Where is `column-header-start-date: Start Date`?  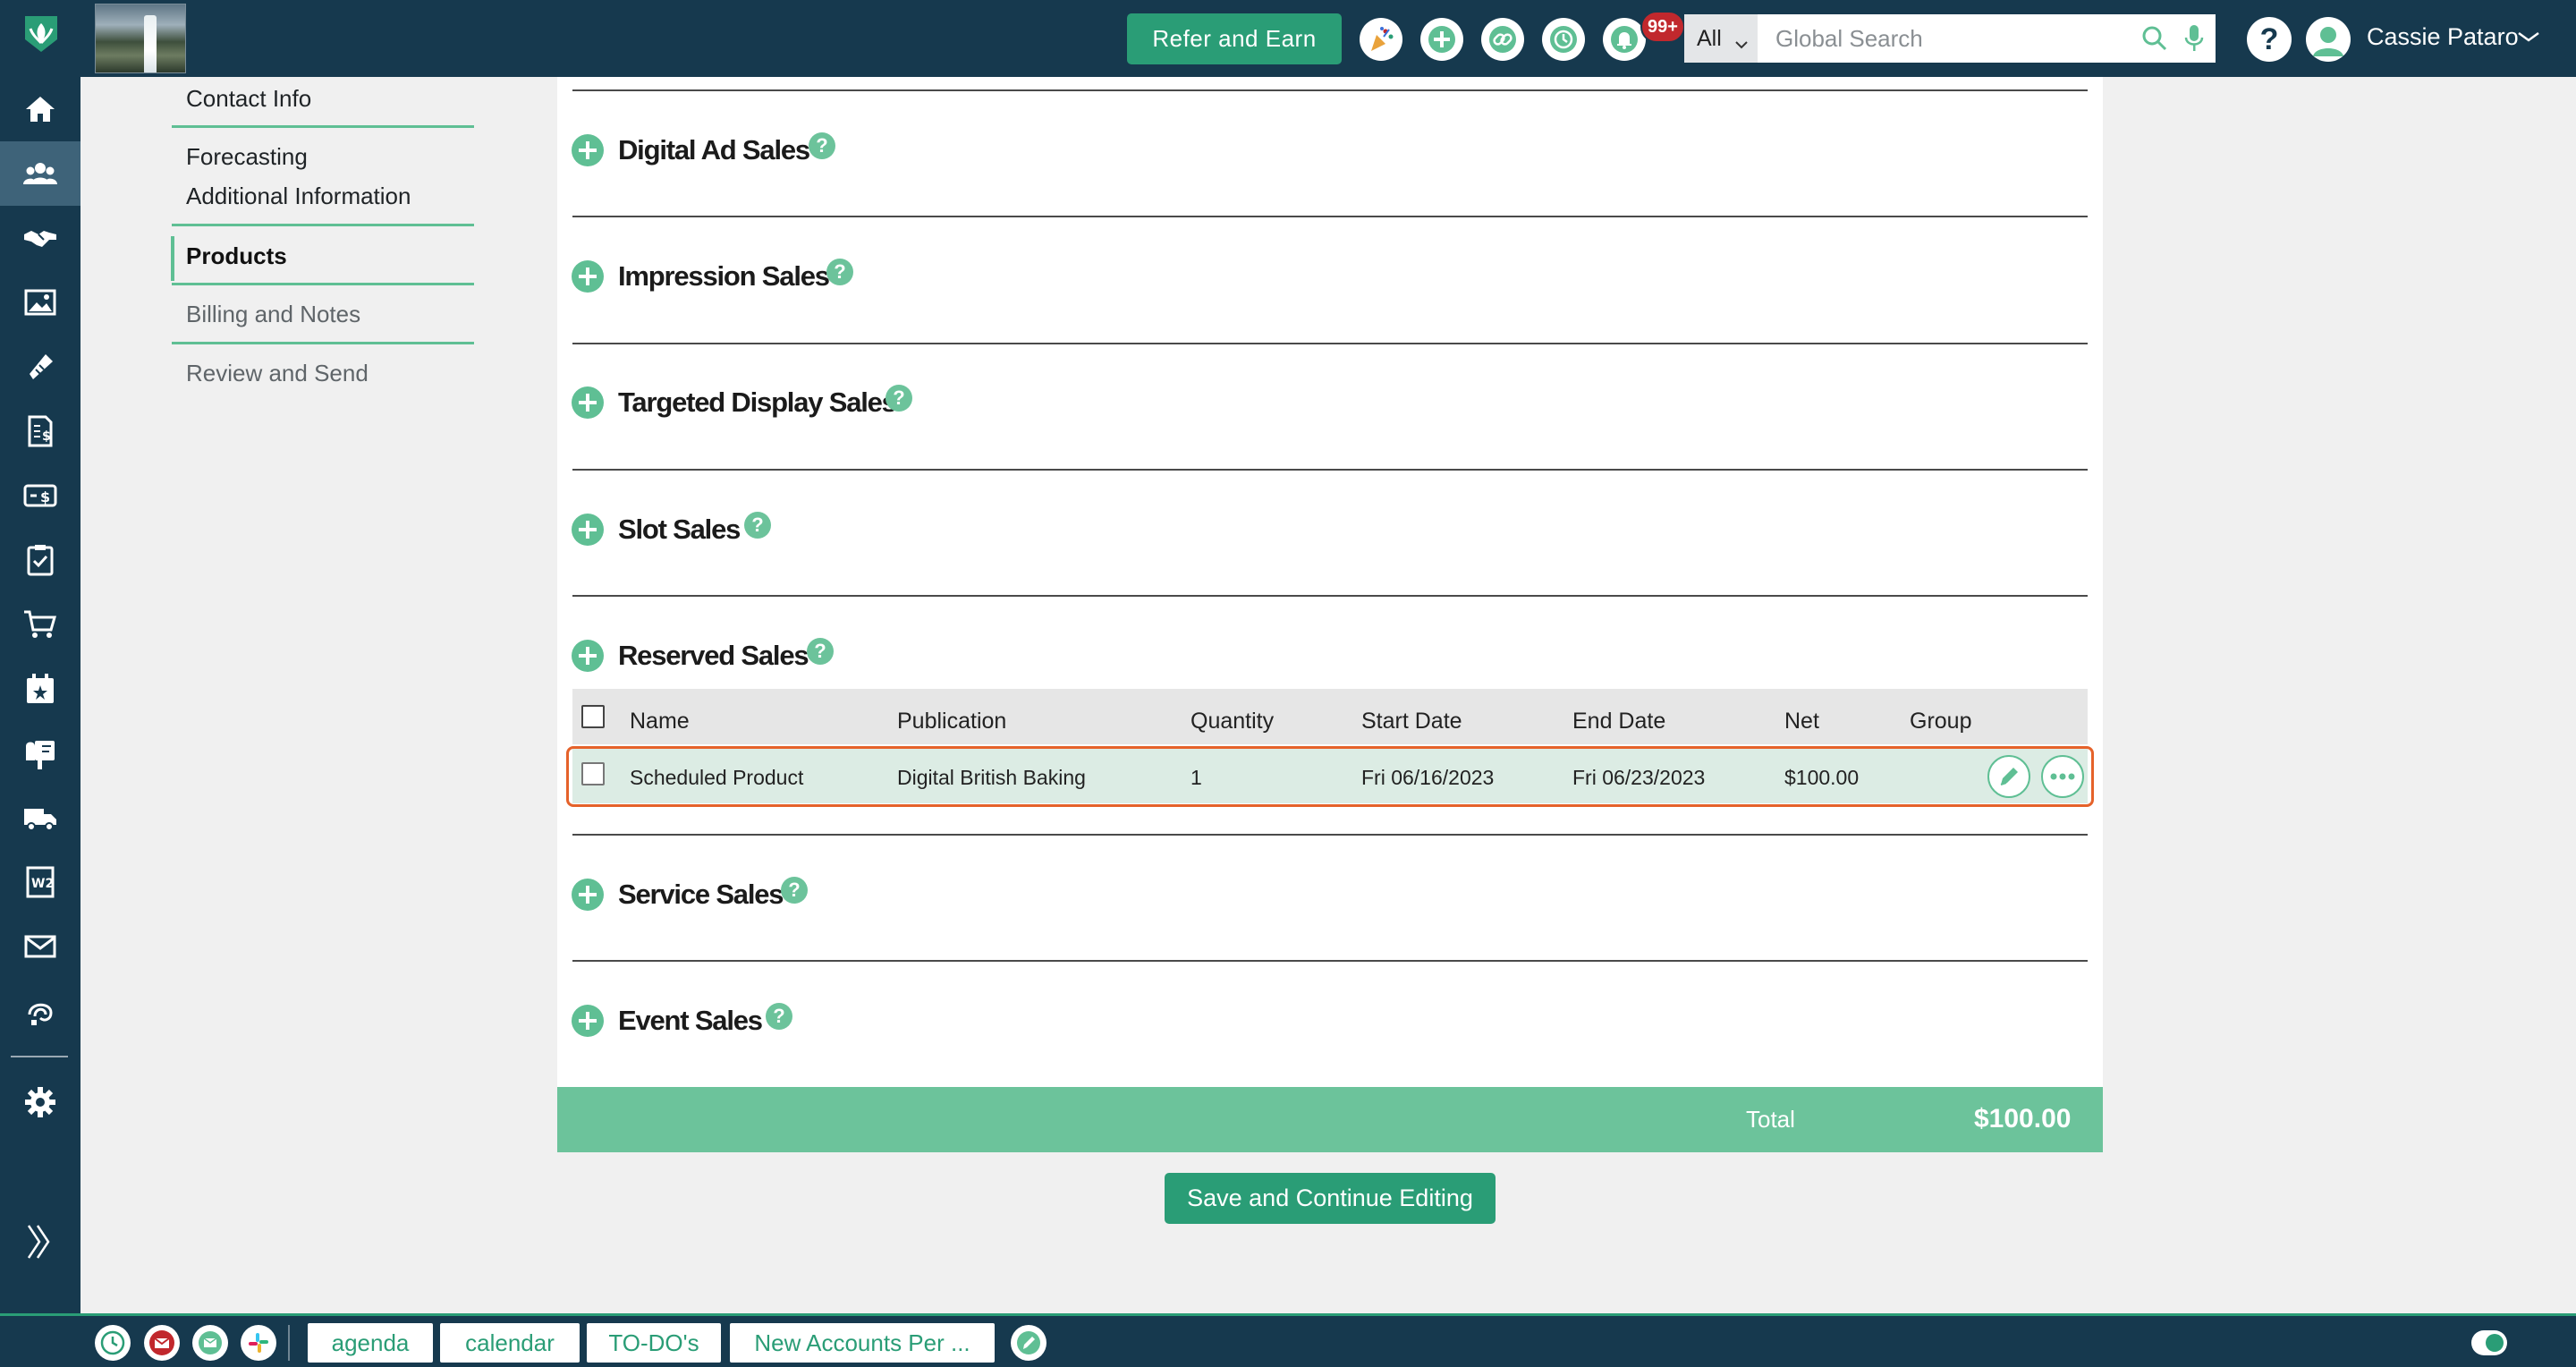
column-header-start-date: Start Date is located at coordinates (1411, 721).